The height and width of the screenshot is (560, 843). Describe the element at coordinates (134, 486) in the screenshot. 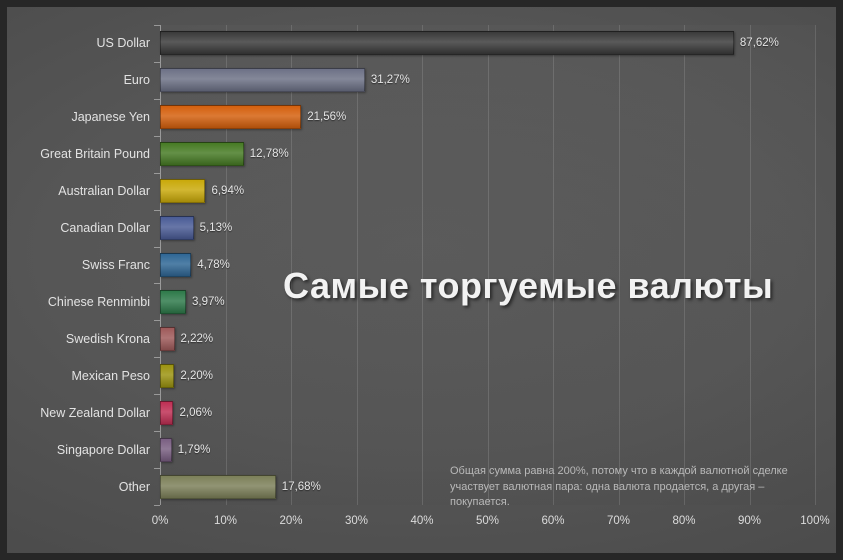

I see `category-label: Other` at that location.